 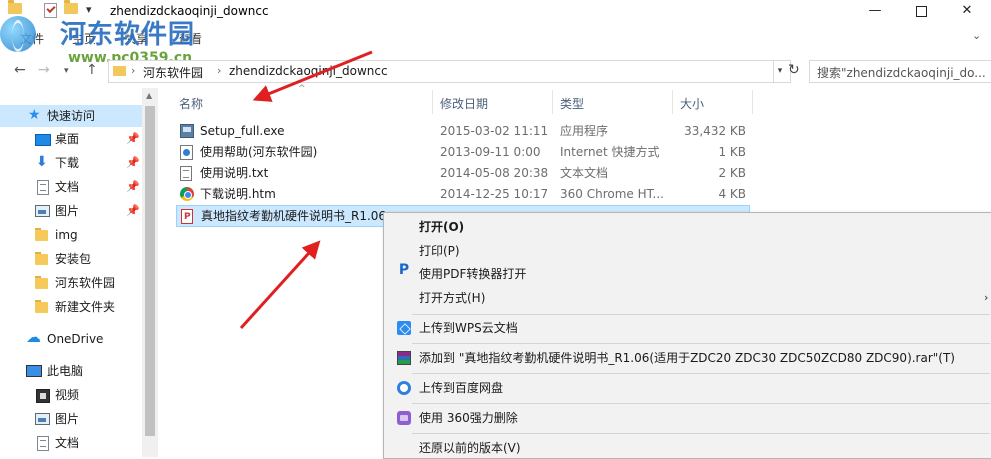 What do you see at coordinates (187, 194) in the screenshot?
I see `chrome-html-icon` at bounding box center [187, 194].